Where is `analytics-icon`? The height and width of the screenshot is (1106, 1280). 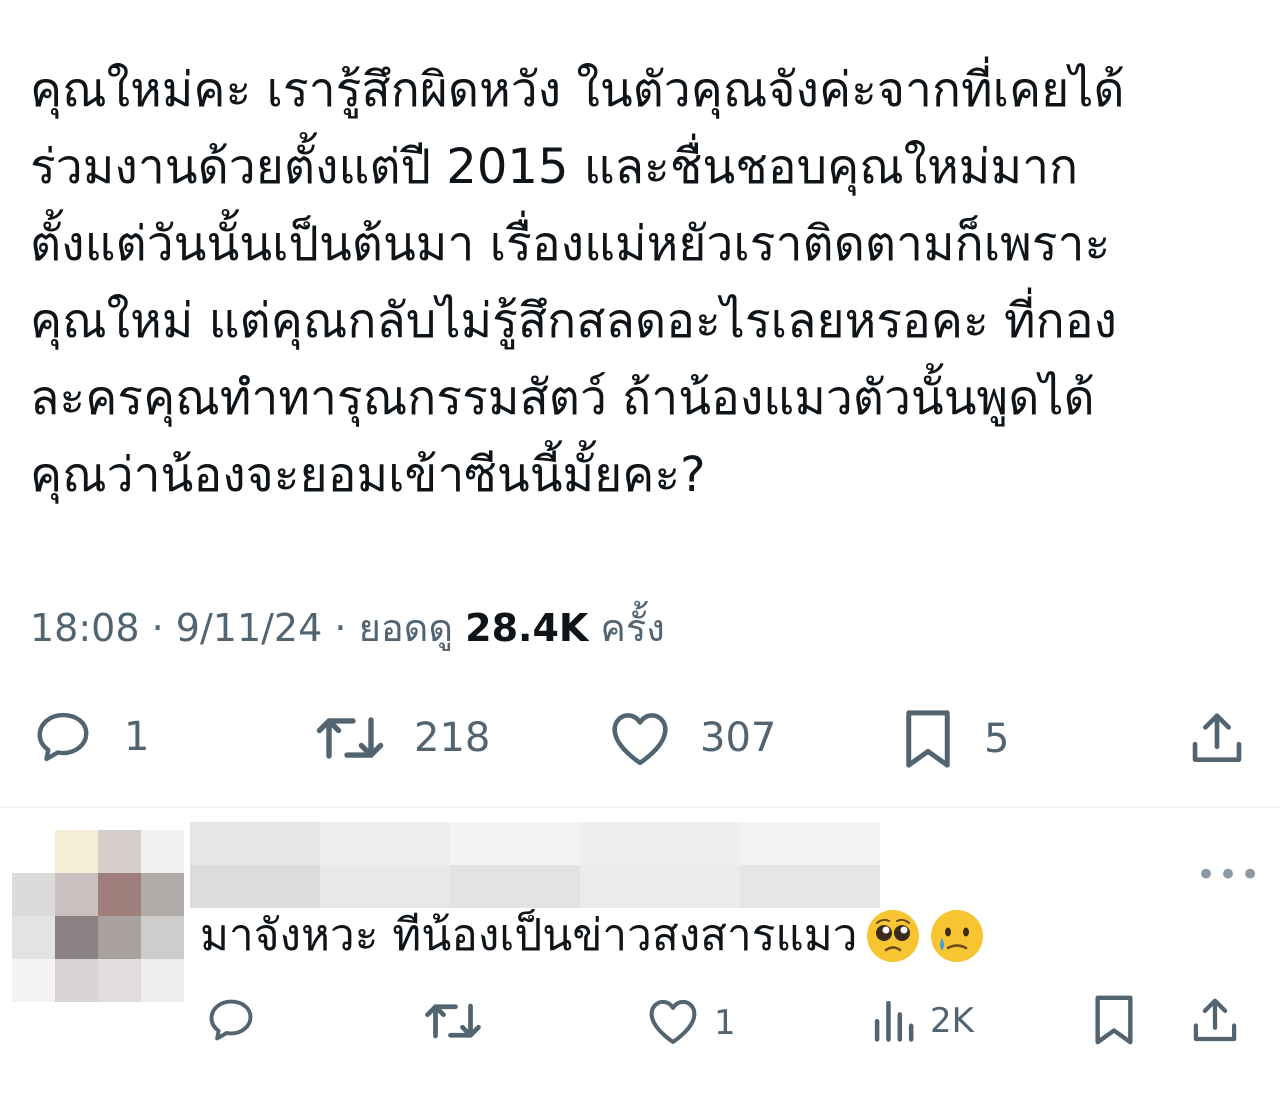 analytics-icon is located at coordinates (893, 1021).